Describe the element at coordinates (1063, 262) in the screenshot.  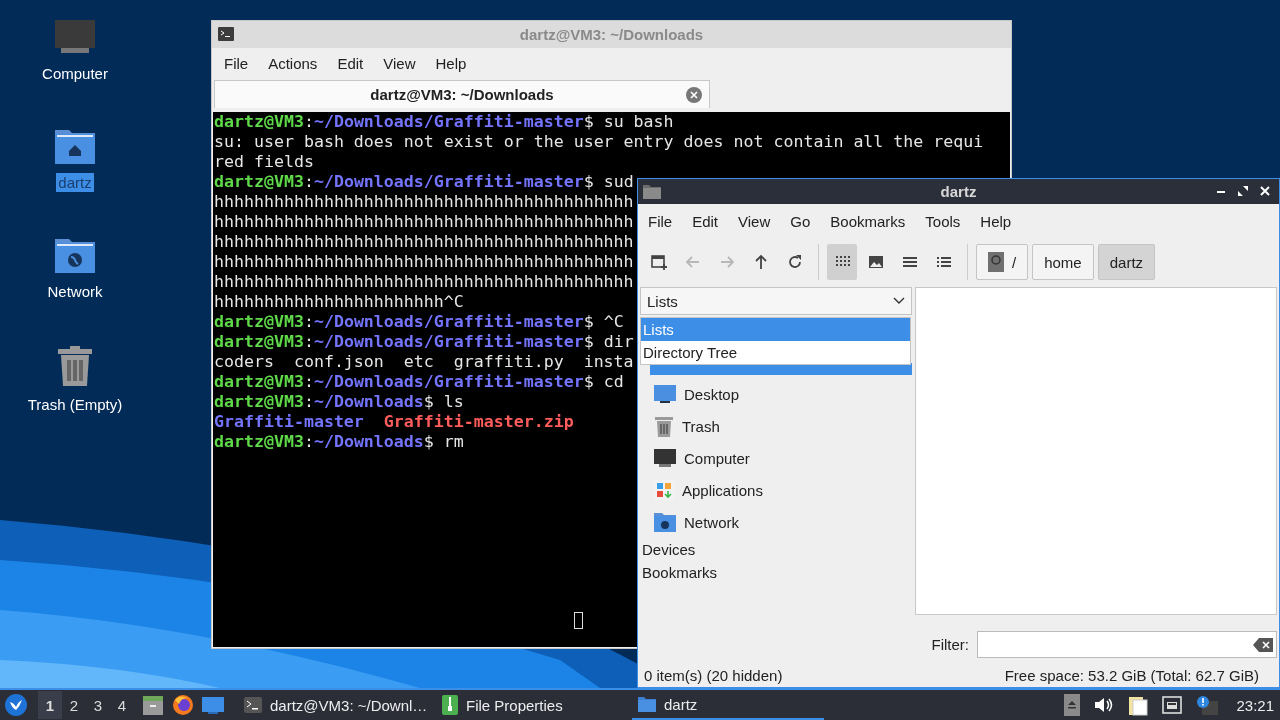
I see `path-button: home` at that location.